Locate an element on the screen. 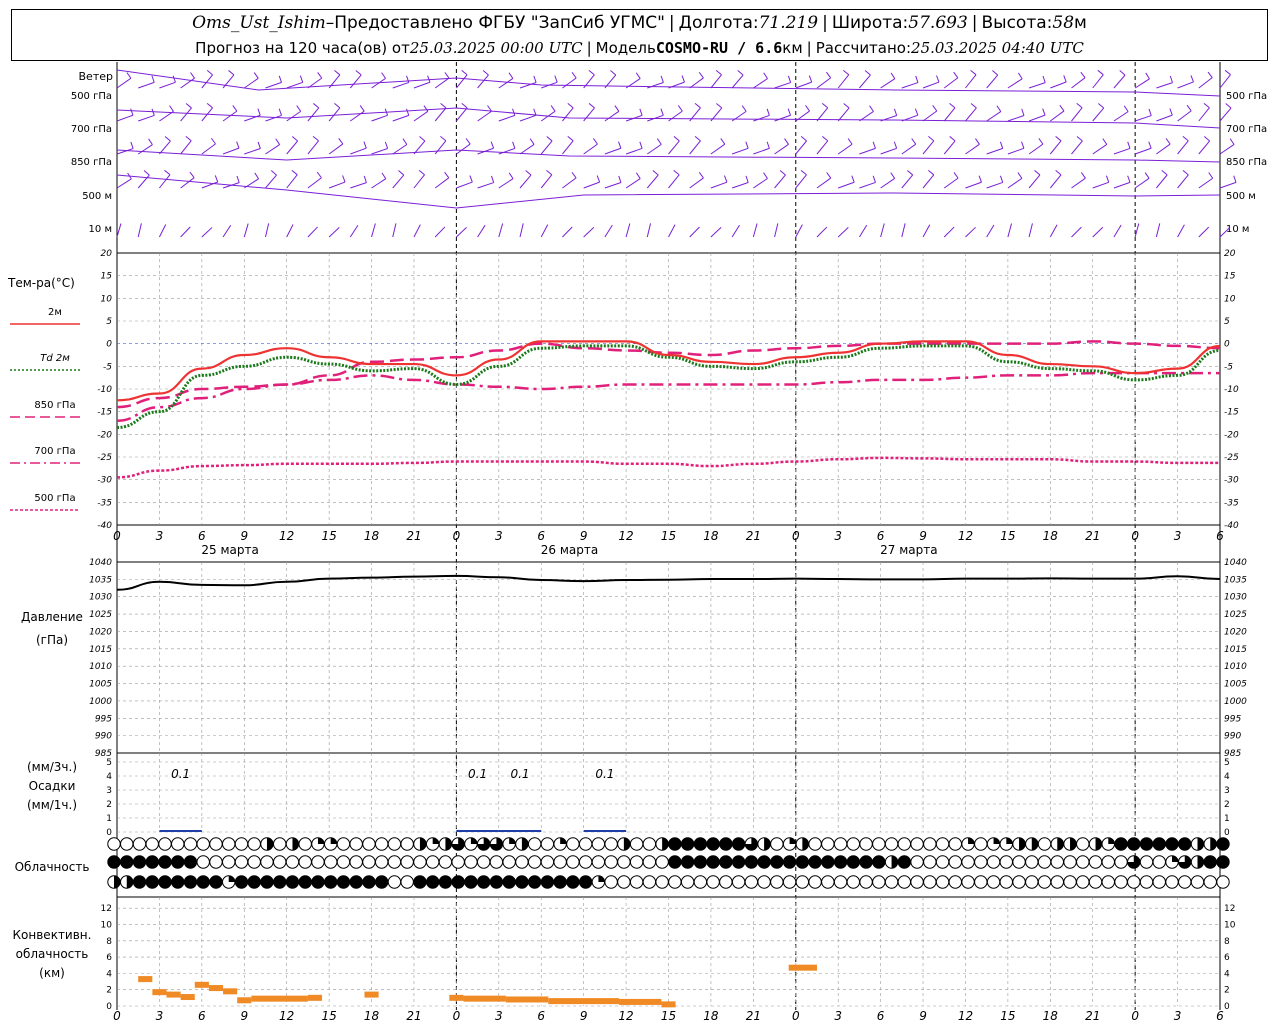 The image size is (1280, 1024). precip-tick-left: 1 is located at coordinates (109, 819).